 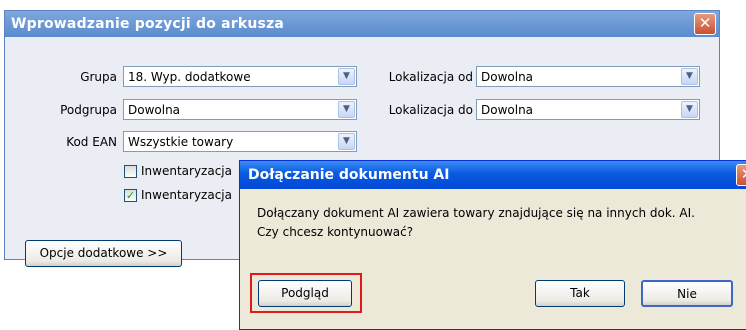 I want to click on preview-button: Podgląd, so click(x=305, y=293).